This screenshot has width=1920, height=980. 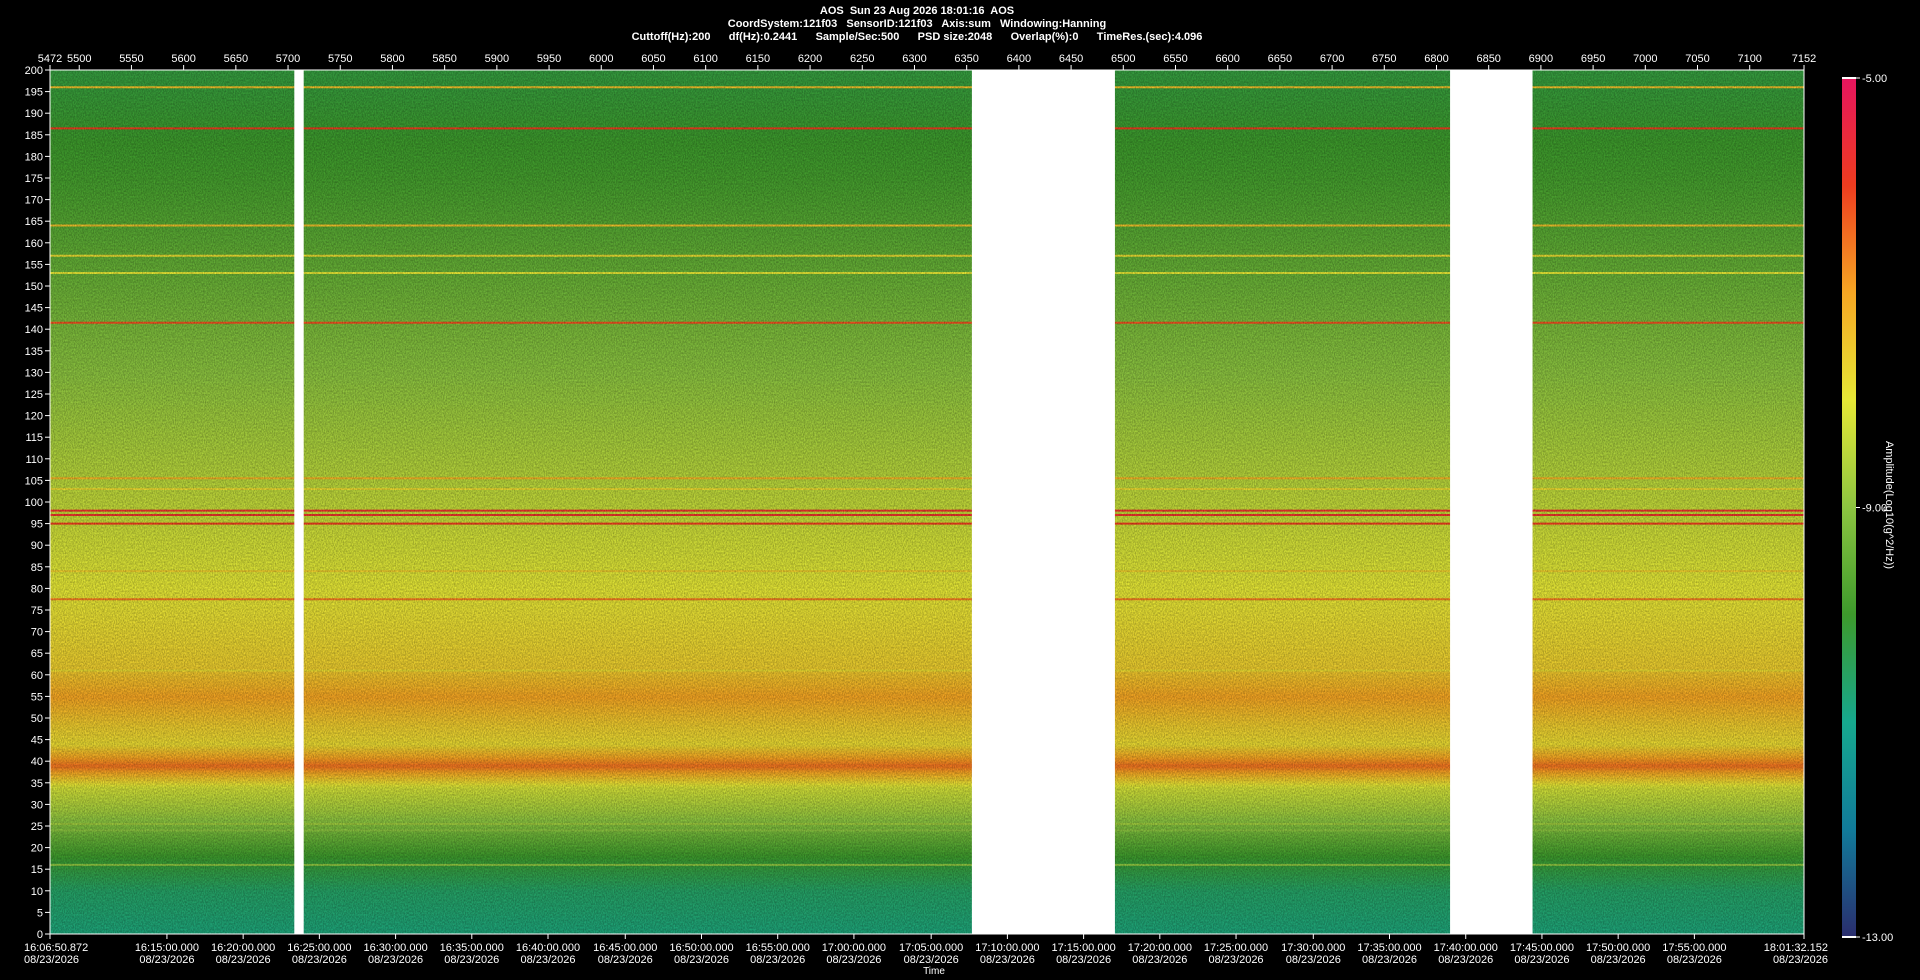 I want to click on bottom-tick-time: 16:25:00.000, so click(x=319, y=948).